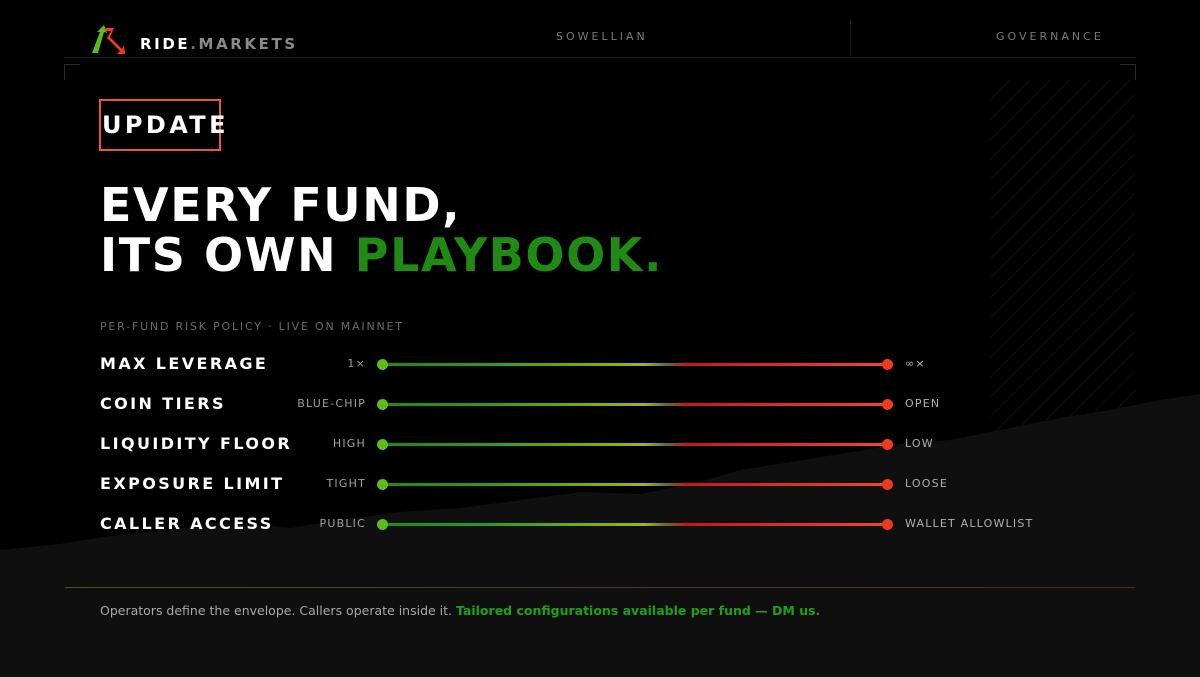  I want to click on policy-high-label: LOW, so click(919, 443).